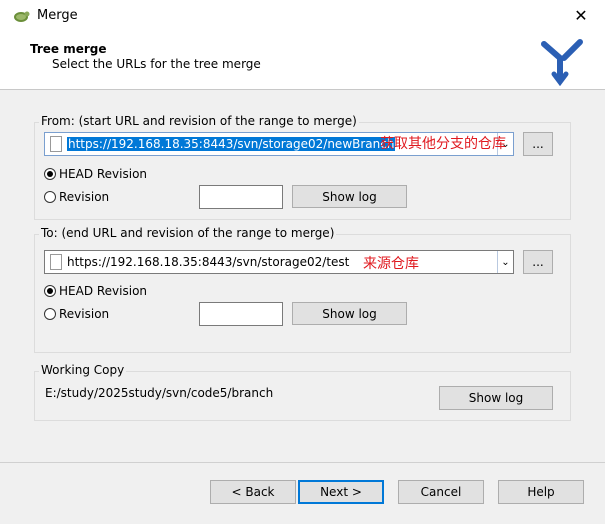  What do you see at coordinates (541, 492) in the screenshot?
I see `help-button: Help` at bounding box center [541, 492].